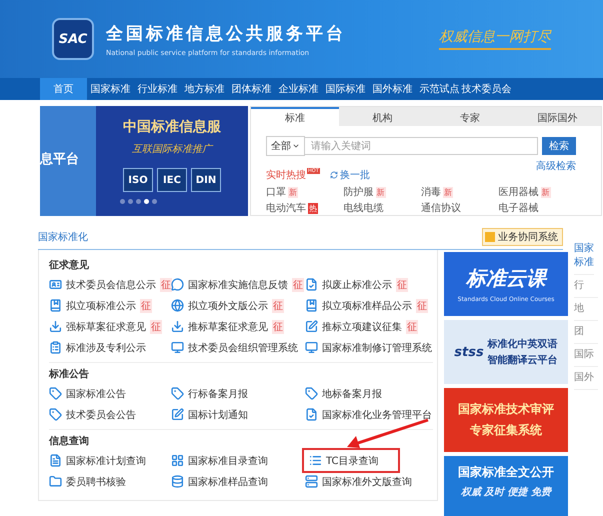 The width and height of the screenshot is (603, 516). Describe the element at coordinates (439, 89) in the screenshot. I see `nav-item: 示范试点` at that location.